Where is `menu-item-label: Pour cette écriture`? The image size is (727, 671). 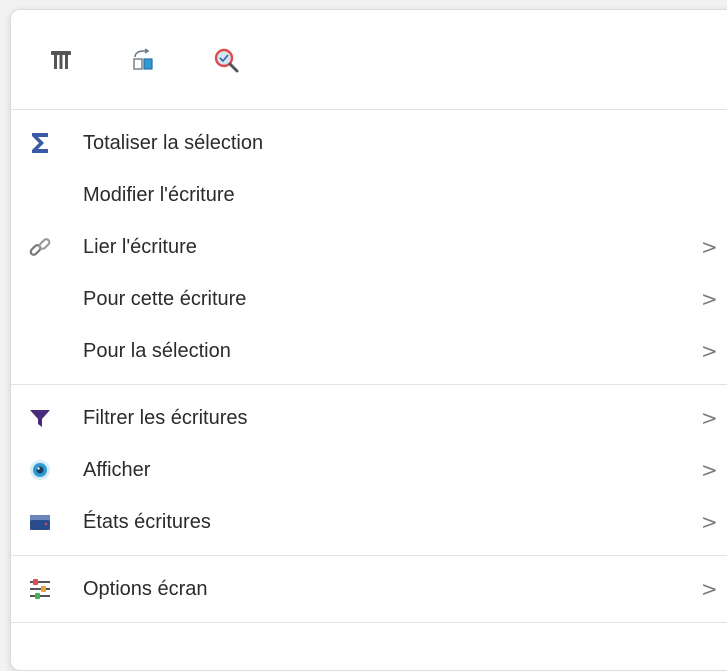
menu-item-label: Pour cette écriture is located at coordinates (165, 298).